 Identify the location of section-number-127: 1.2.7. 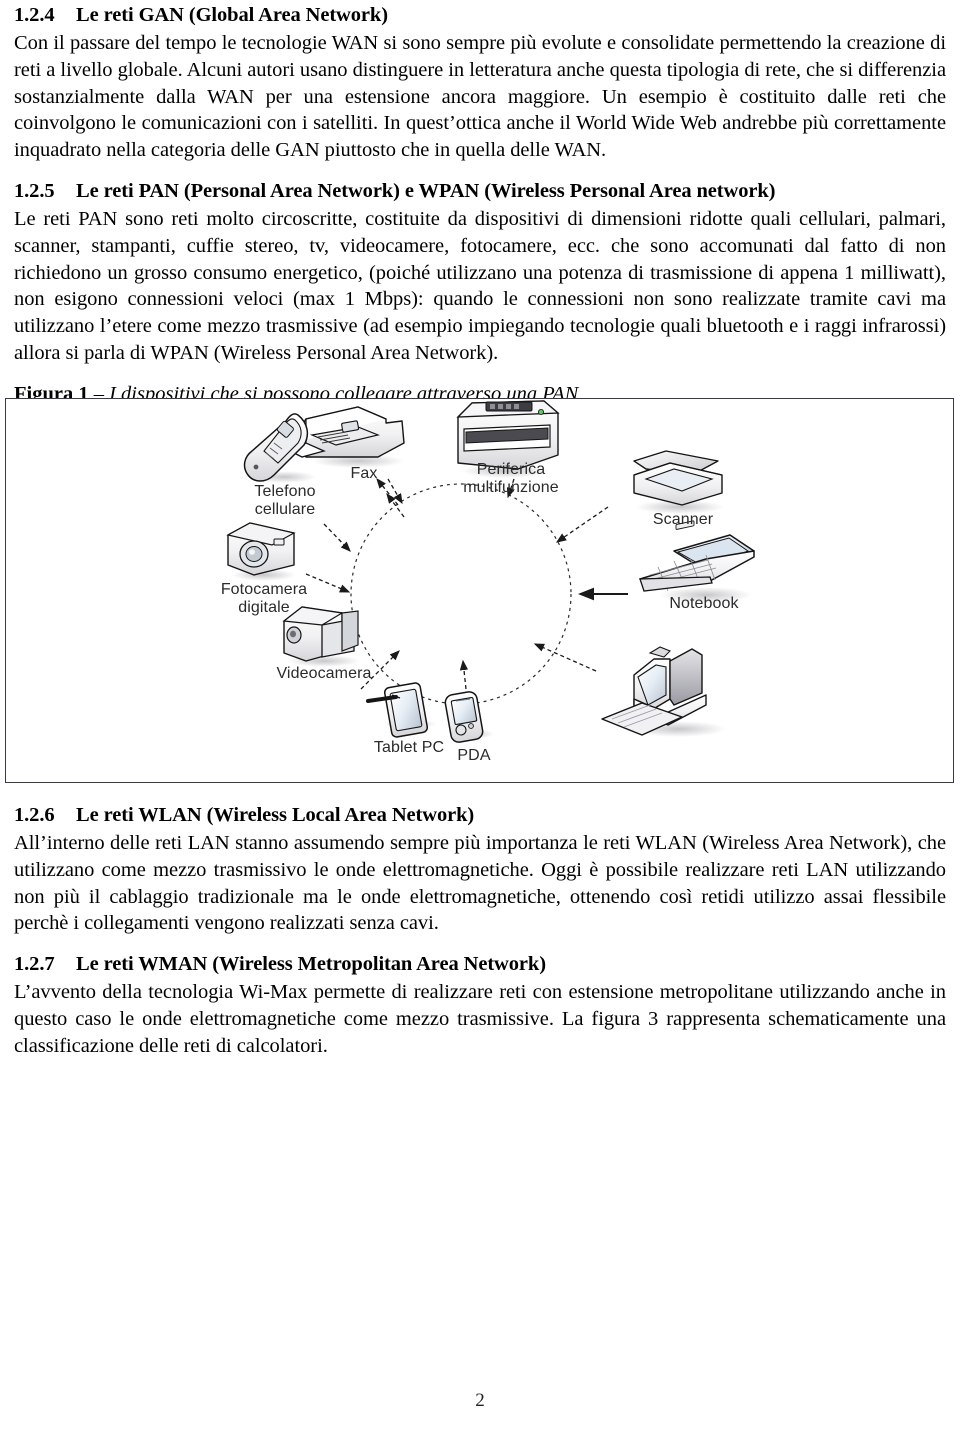
(34, 964).